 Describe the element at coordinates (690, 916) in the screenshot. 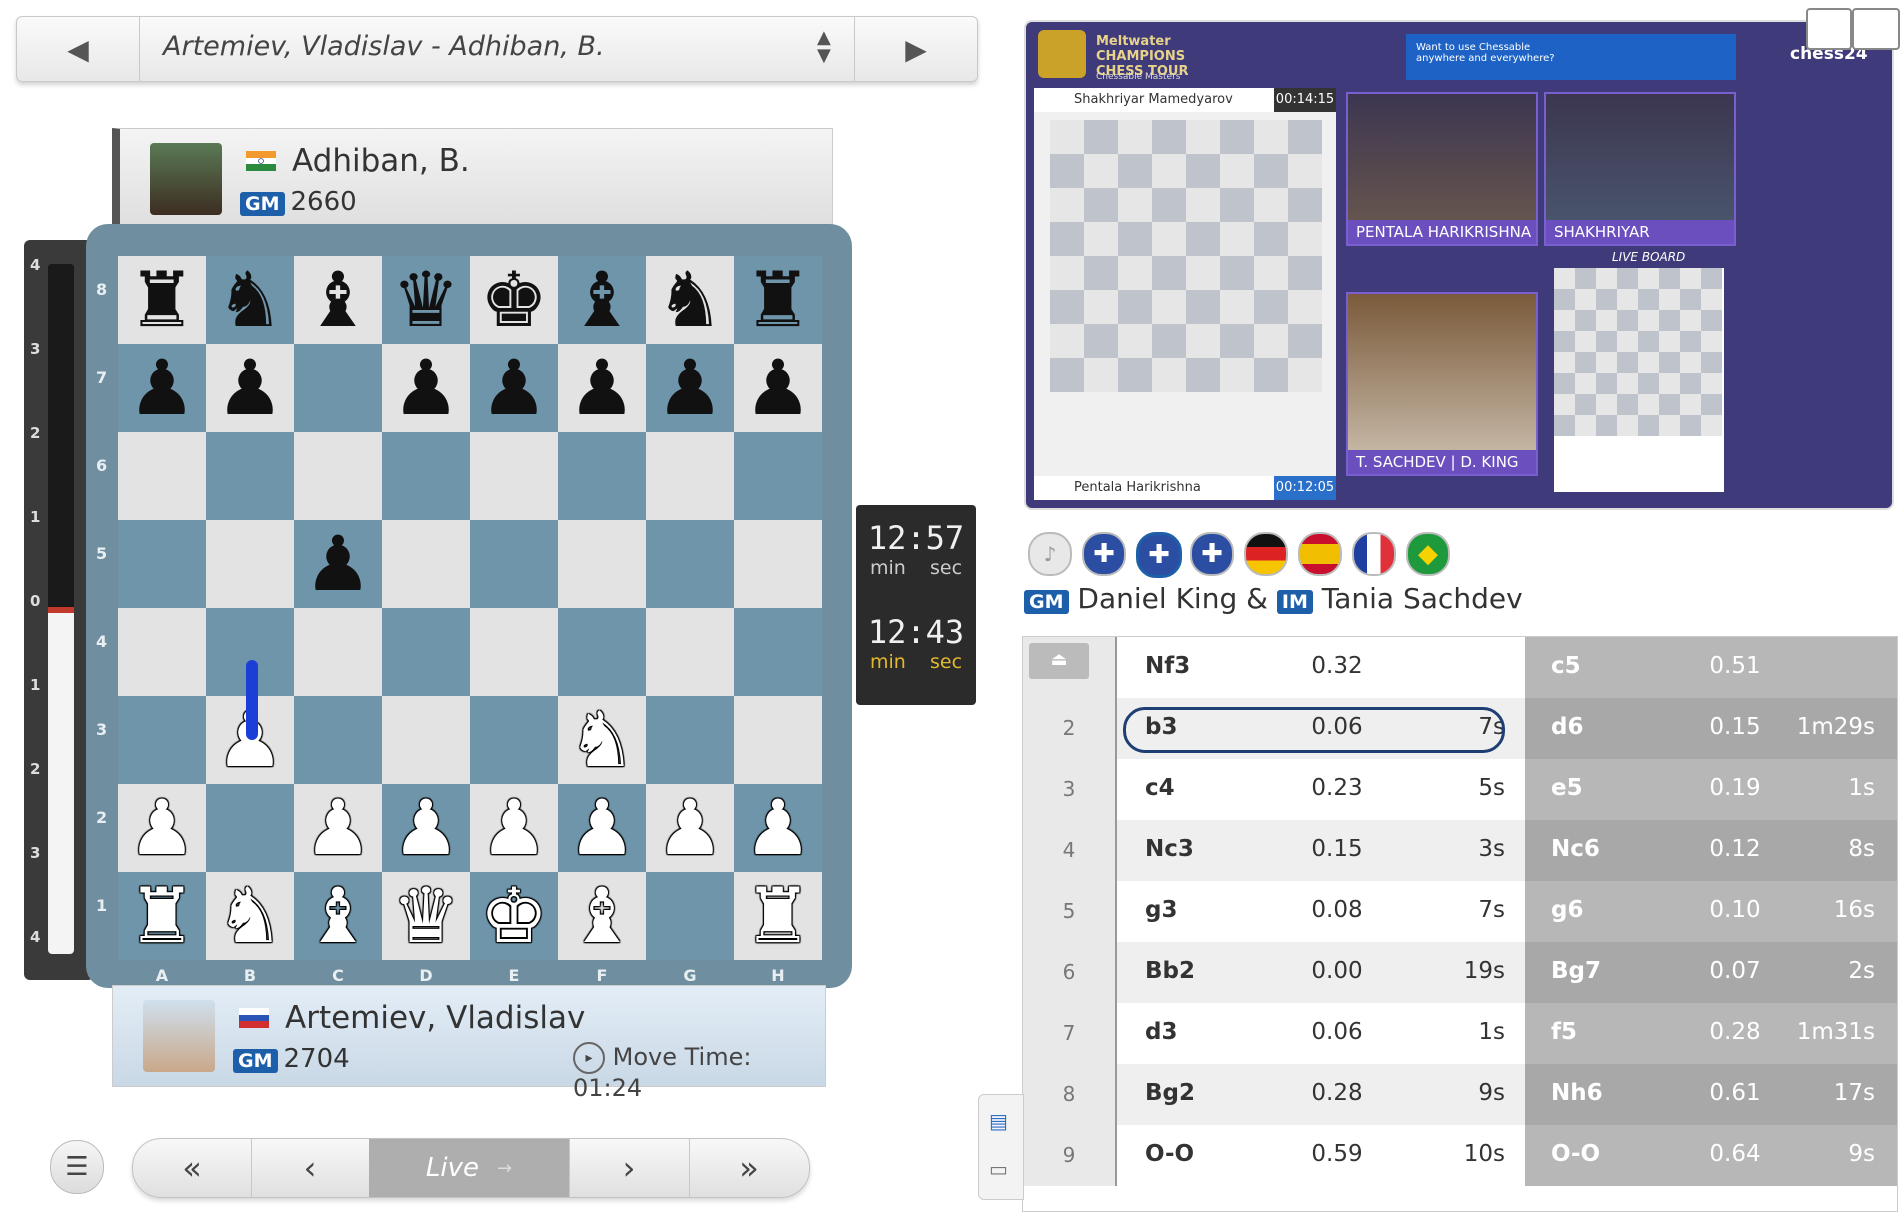

I see `square-g1` at that location.